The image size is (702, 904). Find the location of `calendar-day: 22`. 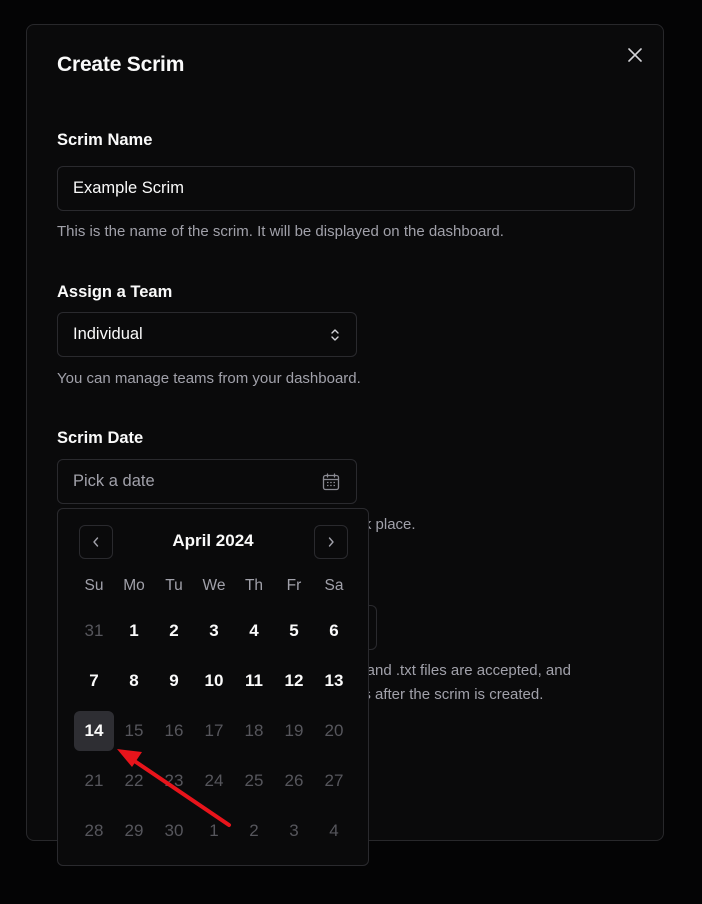

calendar-day: 22 is located at coordinates (134, 781).